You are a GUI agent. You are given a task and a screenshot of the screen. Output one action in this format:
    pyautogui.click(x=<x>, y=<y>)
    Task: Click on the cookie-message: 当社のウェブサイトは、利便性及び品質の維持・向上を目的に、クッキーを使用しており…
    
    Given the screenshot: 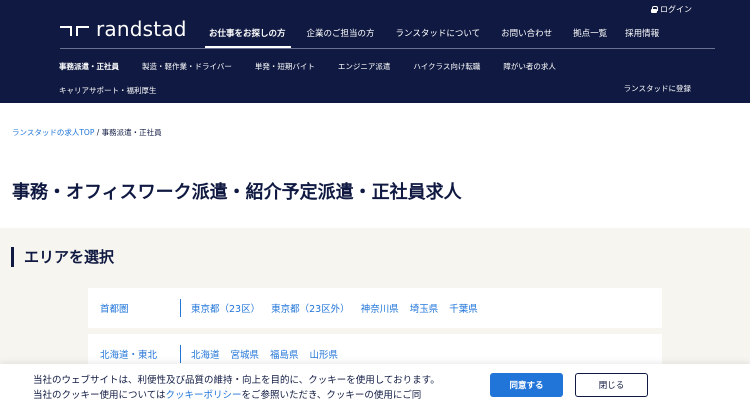 What is the action you would take?
    pyautogui.click(x=253, y=388)
    